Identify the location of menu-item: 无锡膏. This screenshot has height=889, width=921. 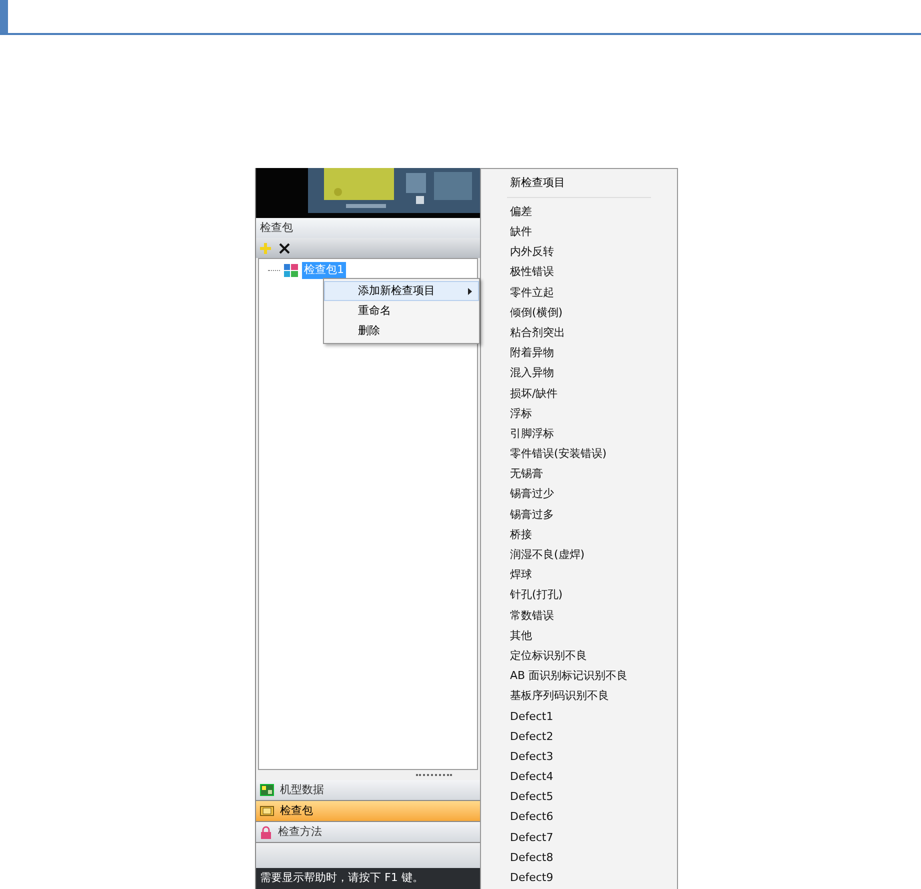
(579, 474).